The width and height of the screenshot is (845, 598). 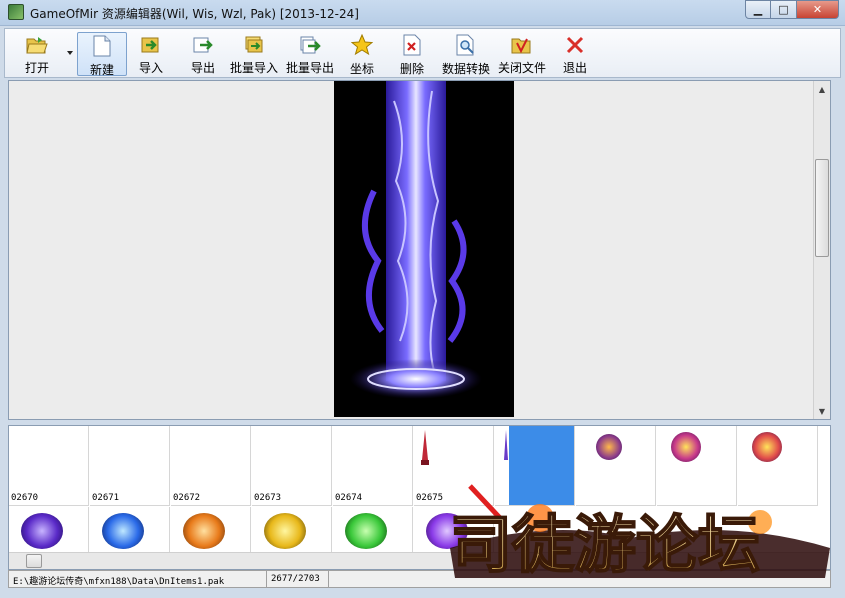 I want to click on star-icon, so click(x=362, y=45).